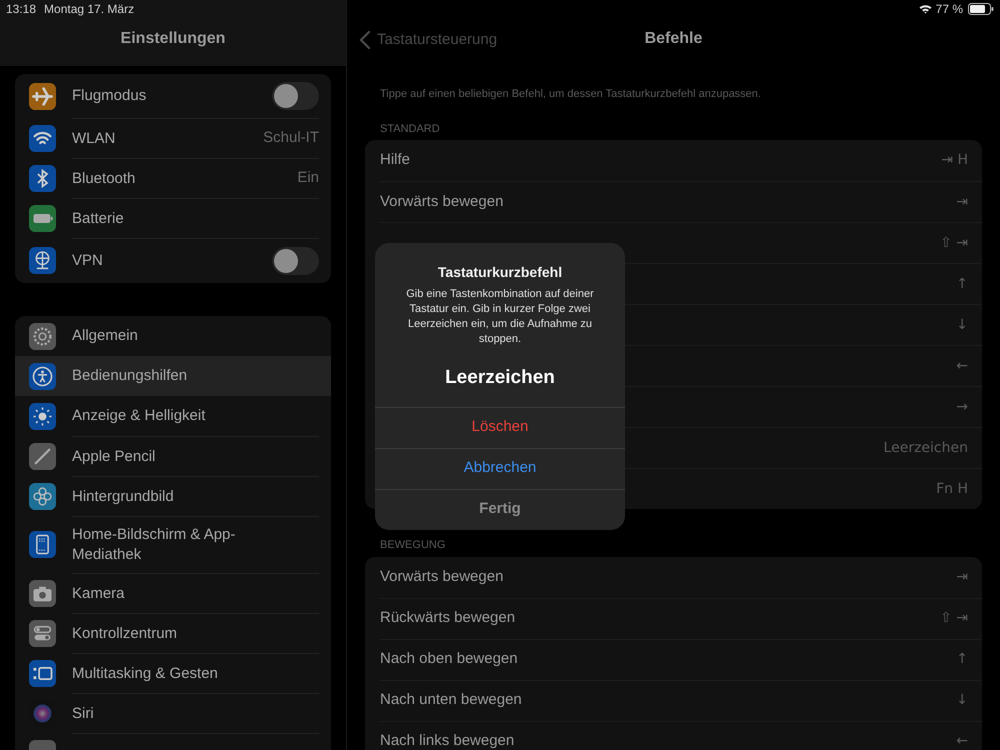  I want to click on setting-label: Bedienungshilfen, so click(130, 376).